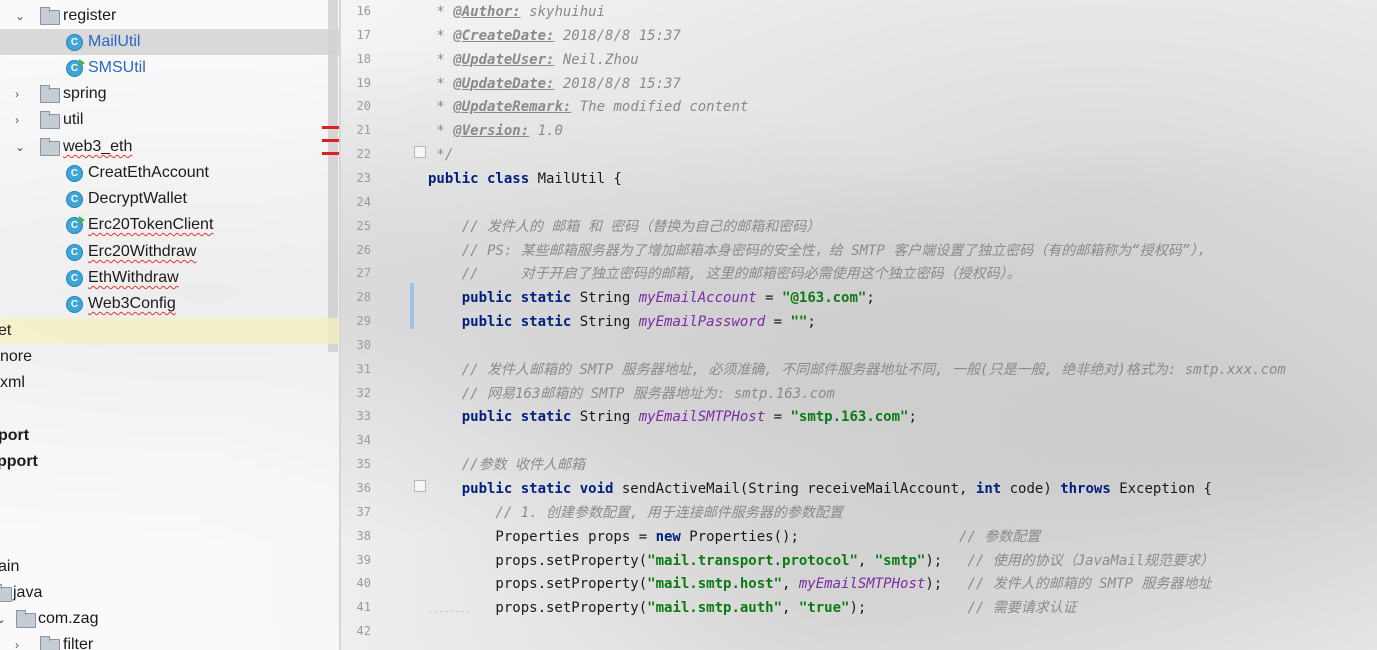 This screenshot has height=650, width=1377. I want to click on line-number: 38, so click(363, 535).